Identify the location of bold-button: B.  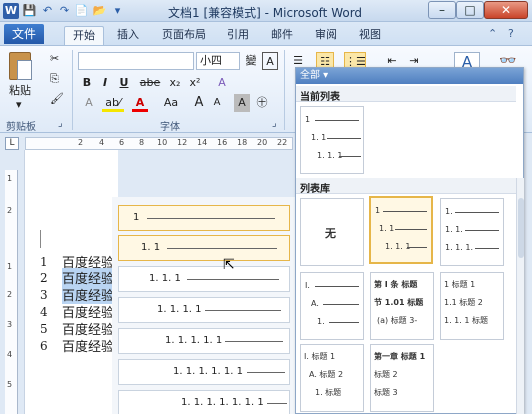
(87, 83).